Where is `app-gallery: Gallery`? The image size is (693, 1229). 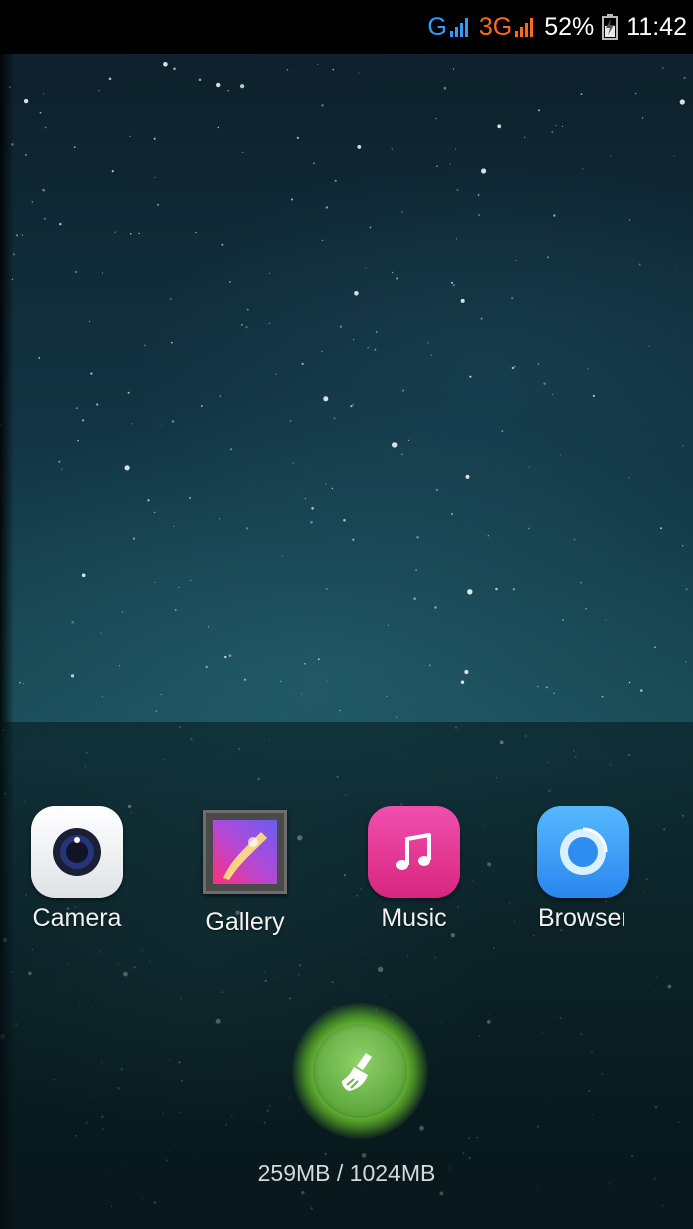 app-gallery: Gallery is located at coordinates (245, 871).